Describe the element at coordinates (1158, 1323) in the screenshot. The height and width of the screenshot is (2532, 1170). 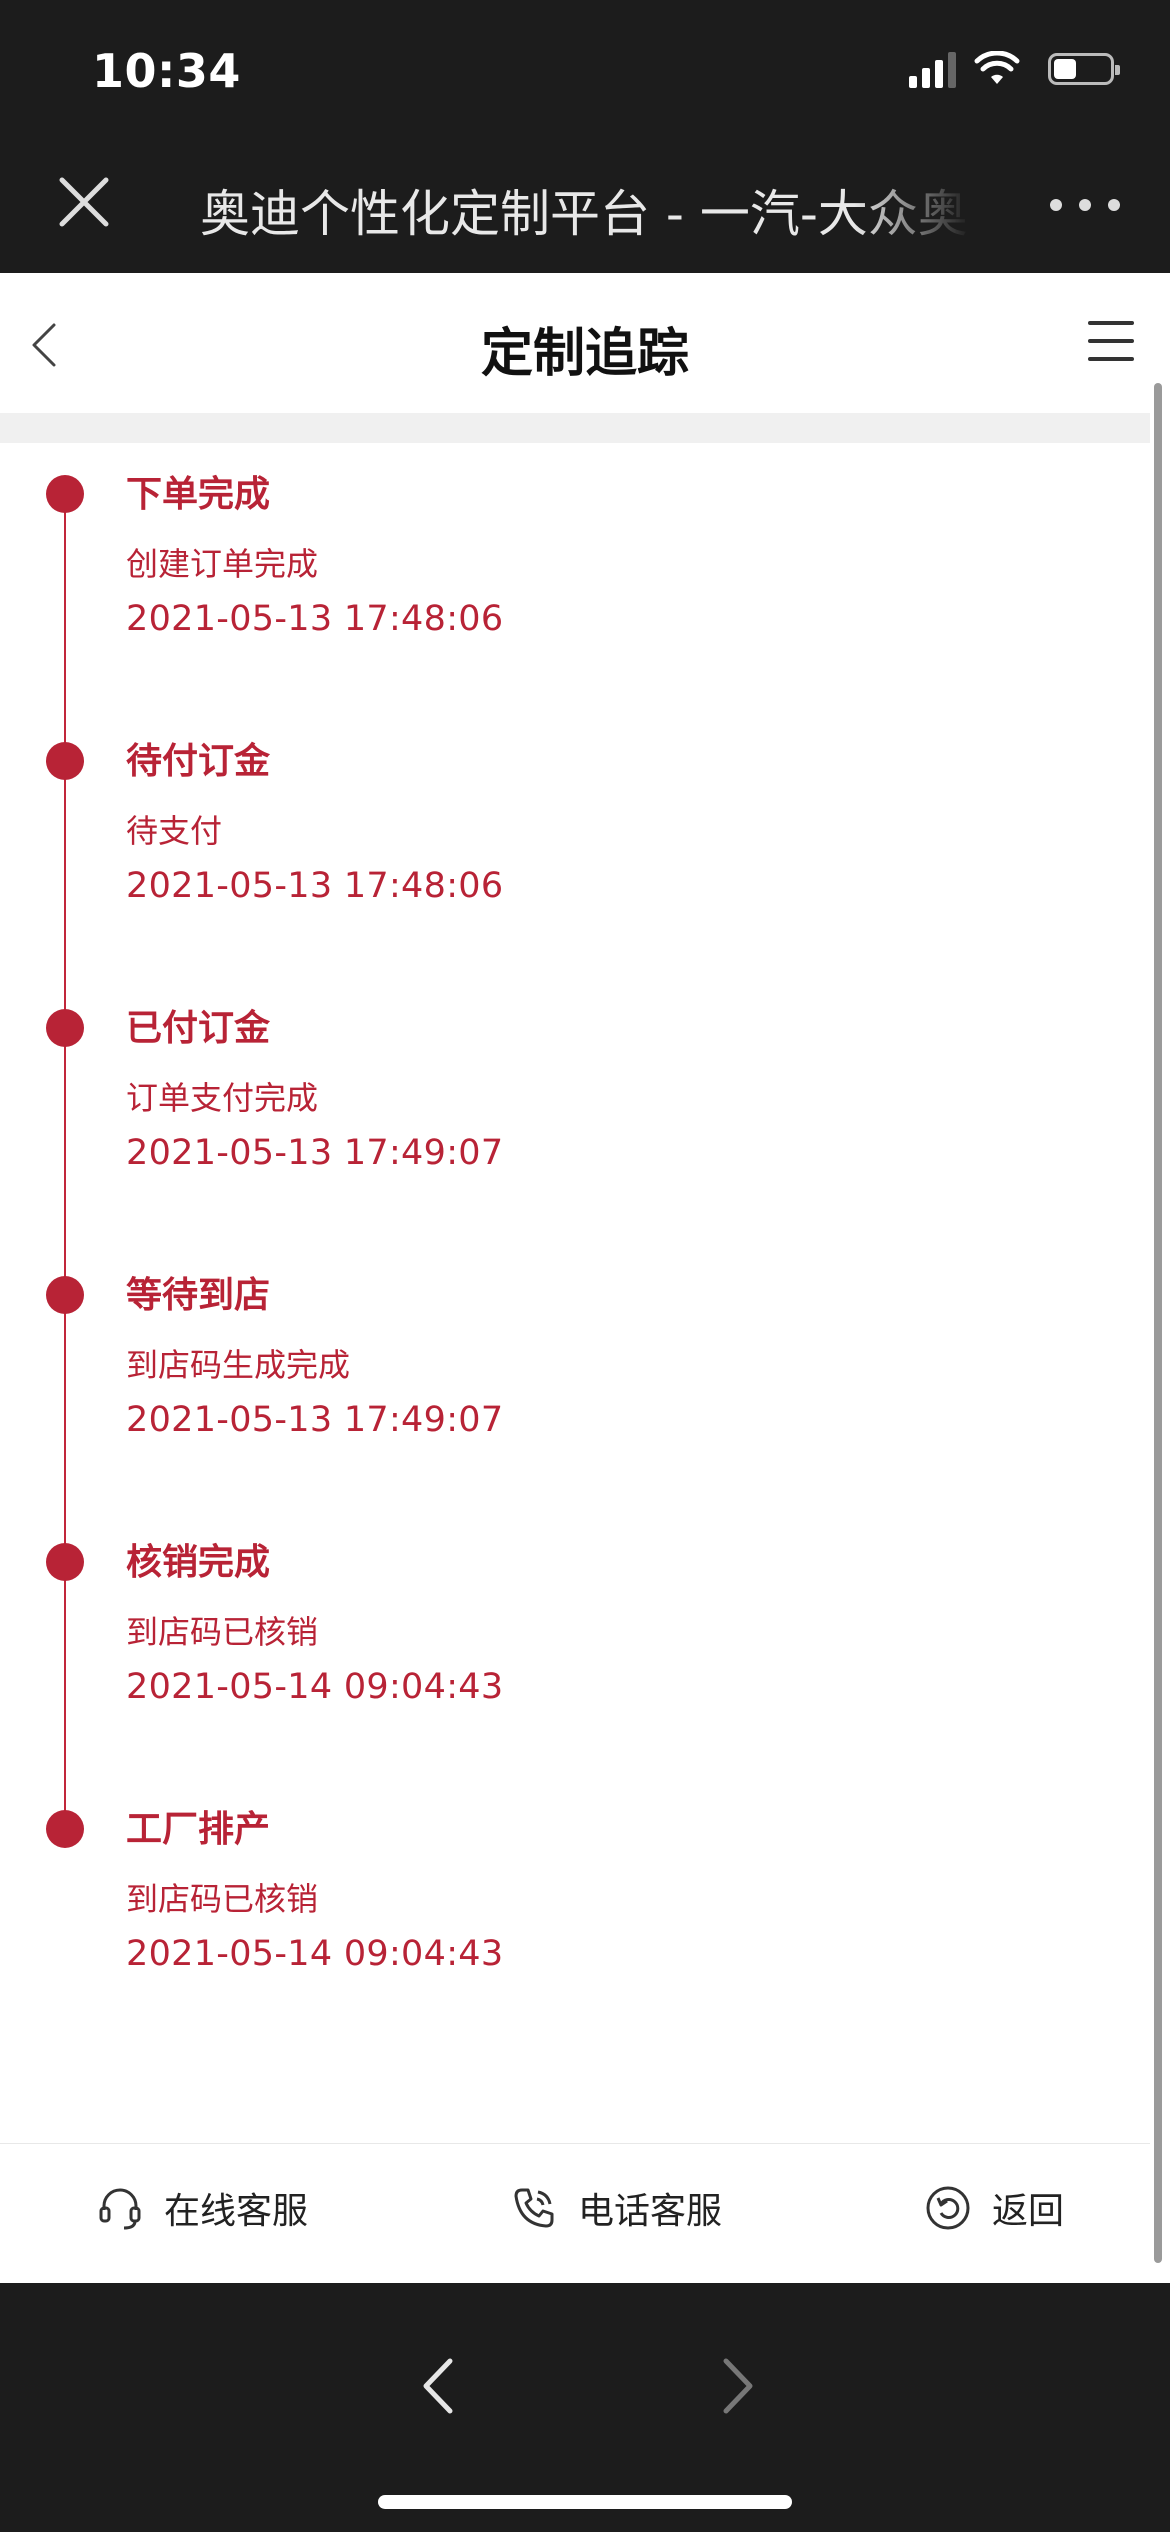
I see `scrollbar` at that location.